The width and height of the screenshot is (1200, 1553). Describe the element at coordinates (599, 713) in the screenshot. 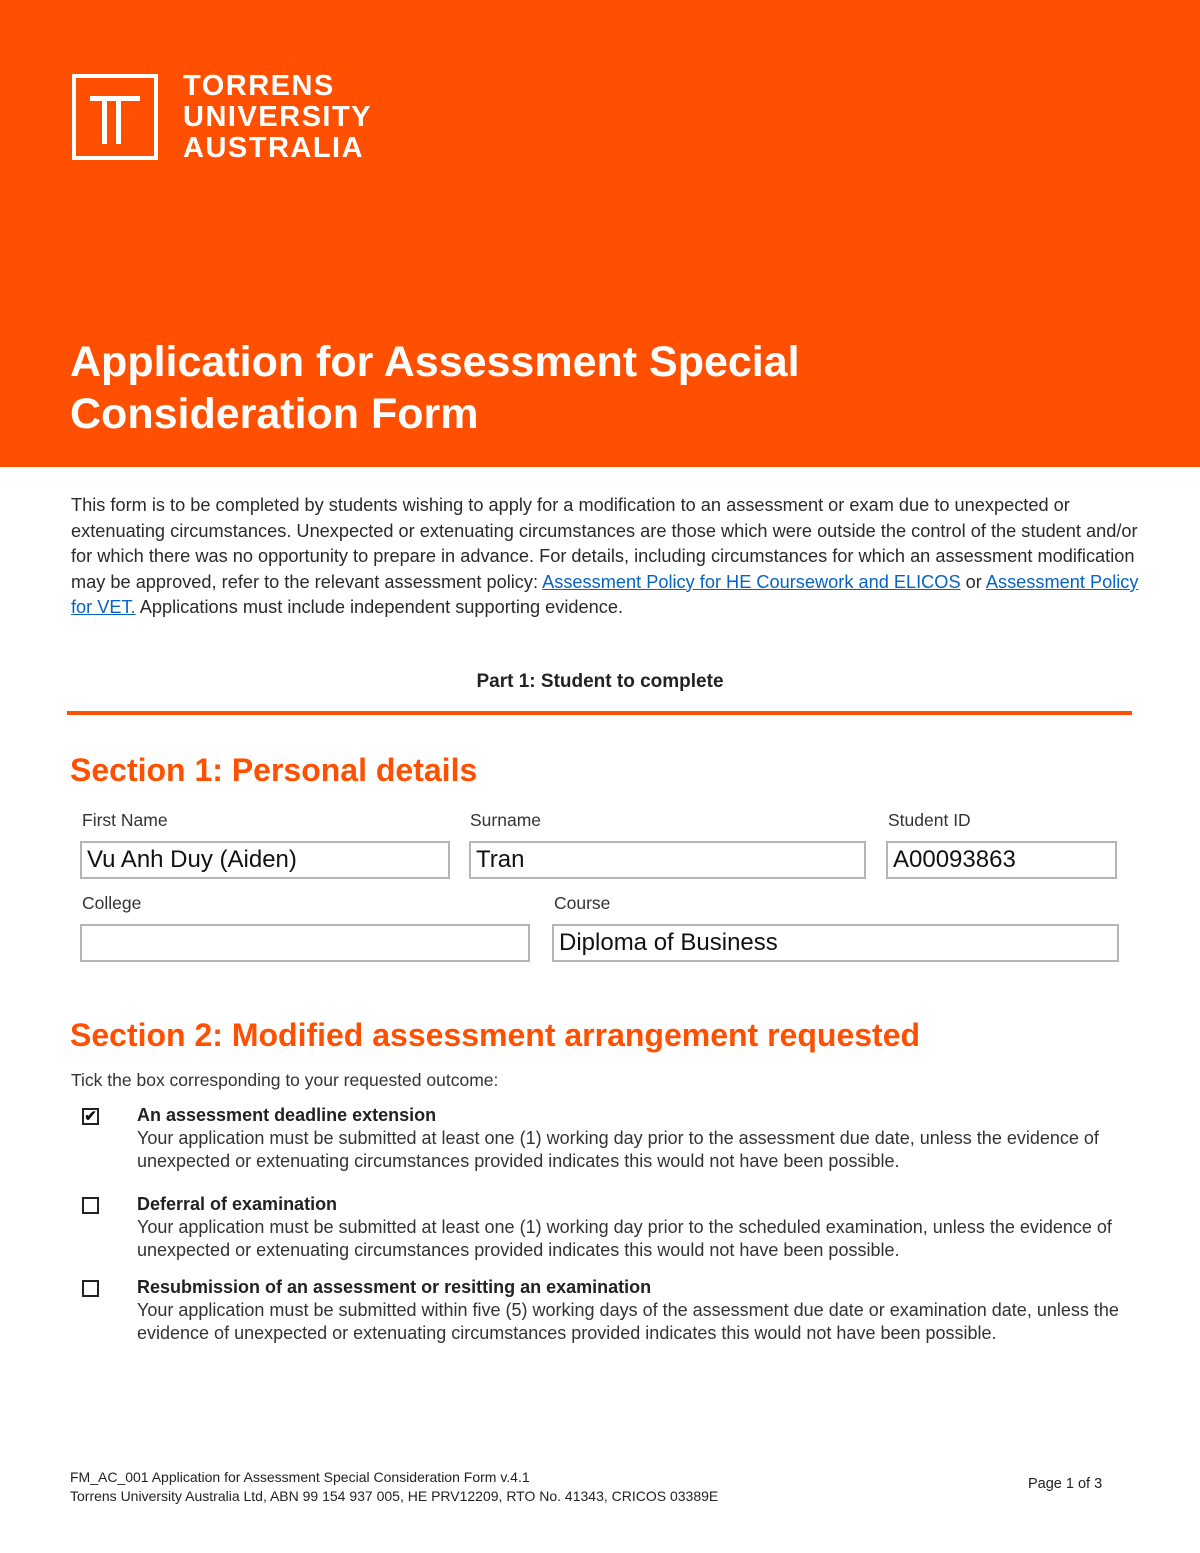

I see `divider-rule` at that location.